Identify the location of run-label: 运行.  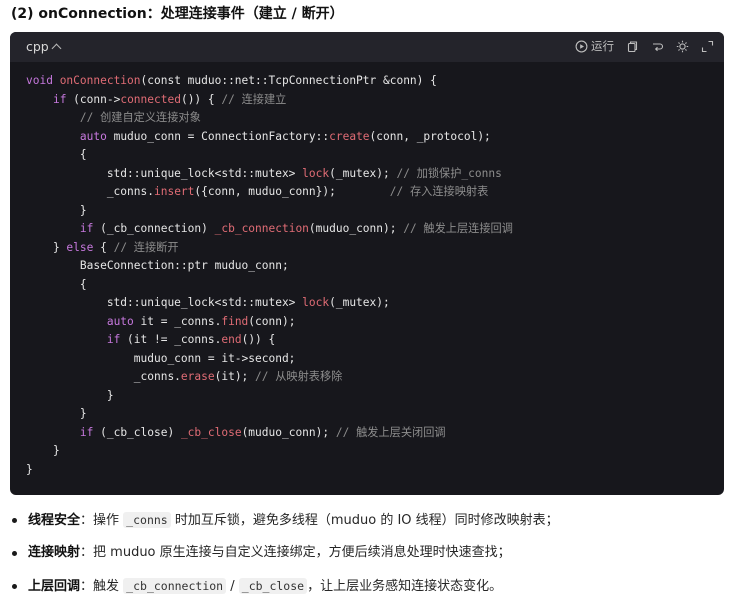
(602, 46).